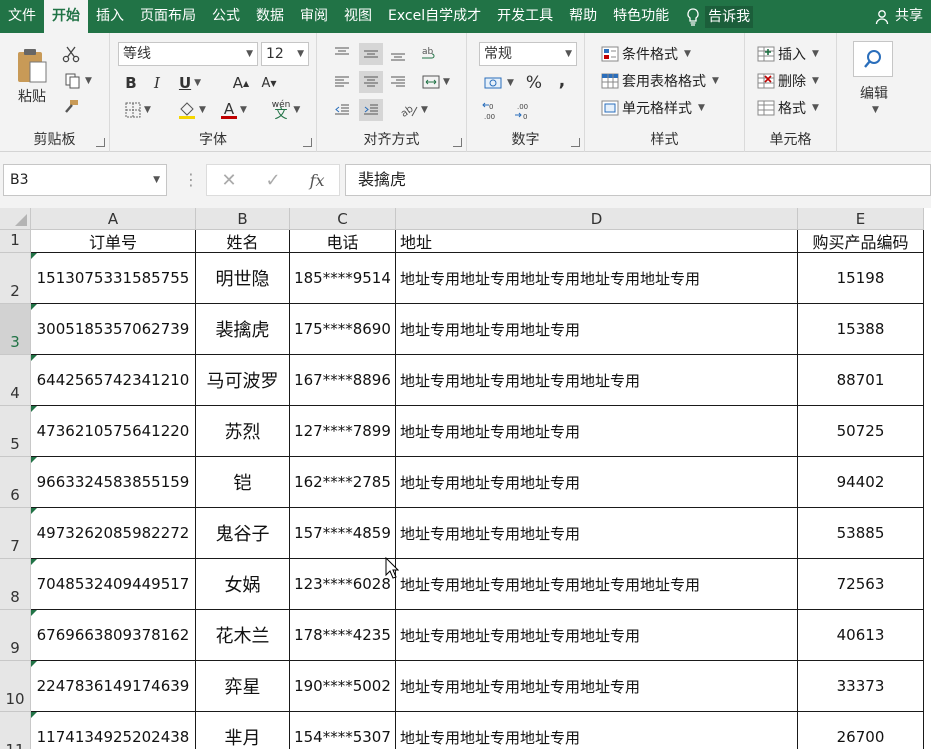 Image resolution: width=931 pixels, height=749 pixels. I want to click on cell-e7: 53885, so click(861, 533).